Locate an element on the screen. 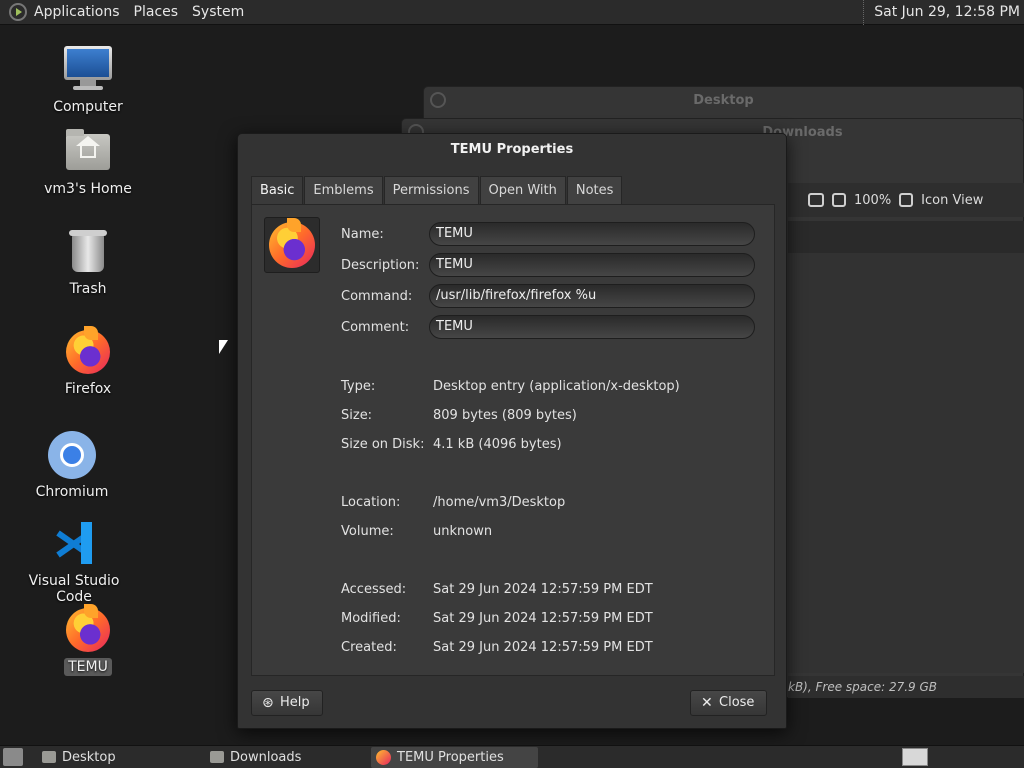  chromium-icon is located at coordinates (72, 455).